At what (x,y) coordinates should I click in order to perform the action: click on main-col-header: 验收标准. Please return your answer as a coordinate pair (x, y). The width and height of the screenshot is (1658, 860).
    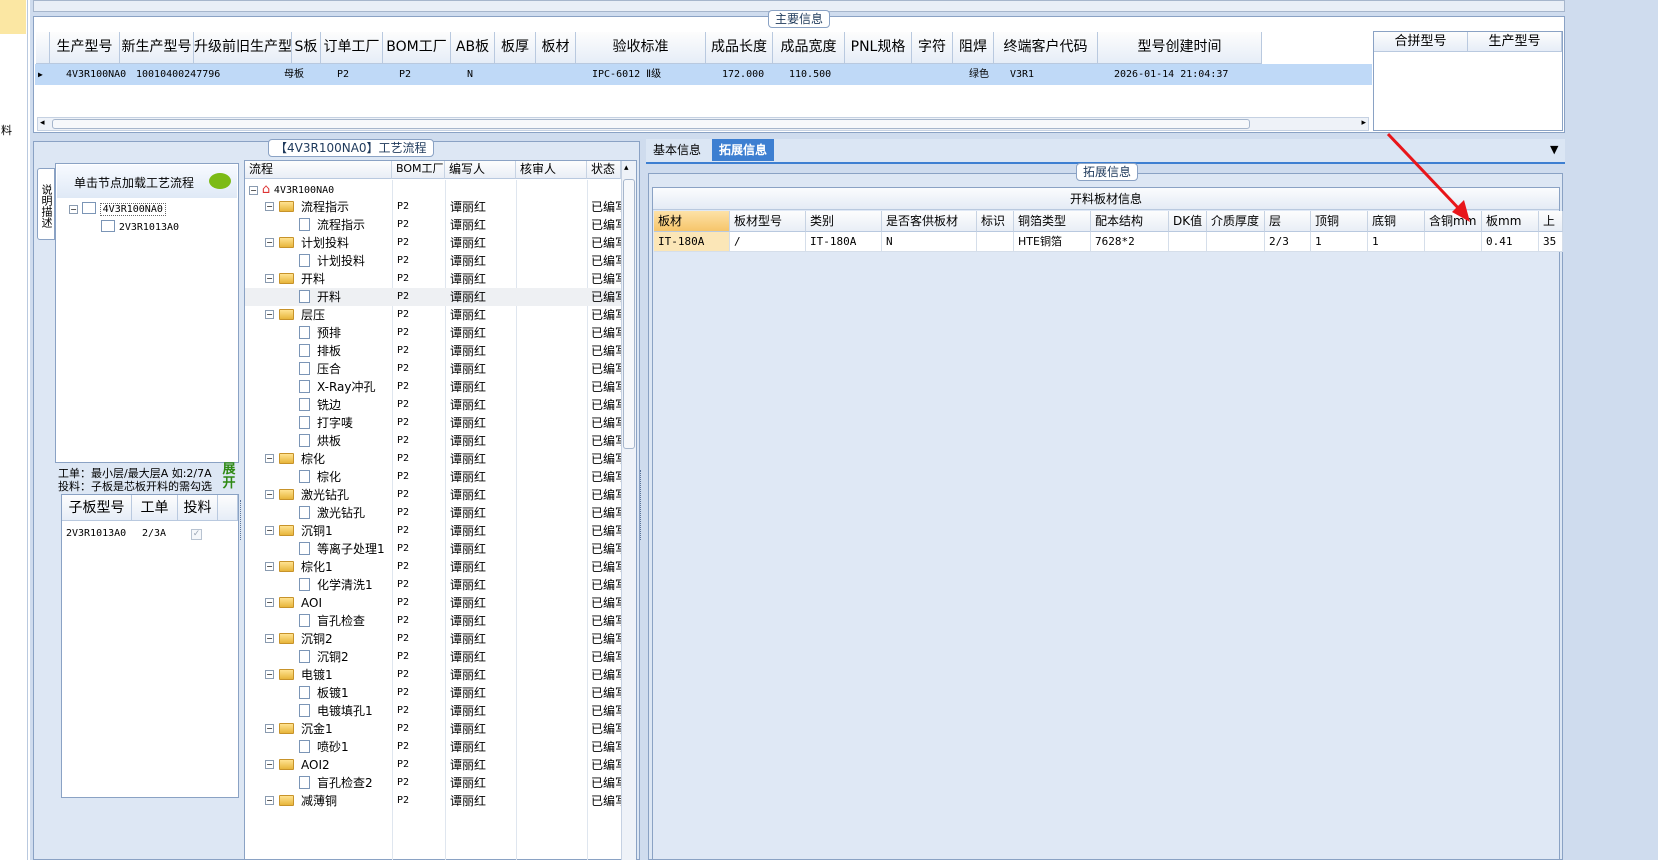
    Looking at the image, I should click on (641, 48).